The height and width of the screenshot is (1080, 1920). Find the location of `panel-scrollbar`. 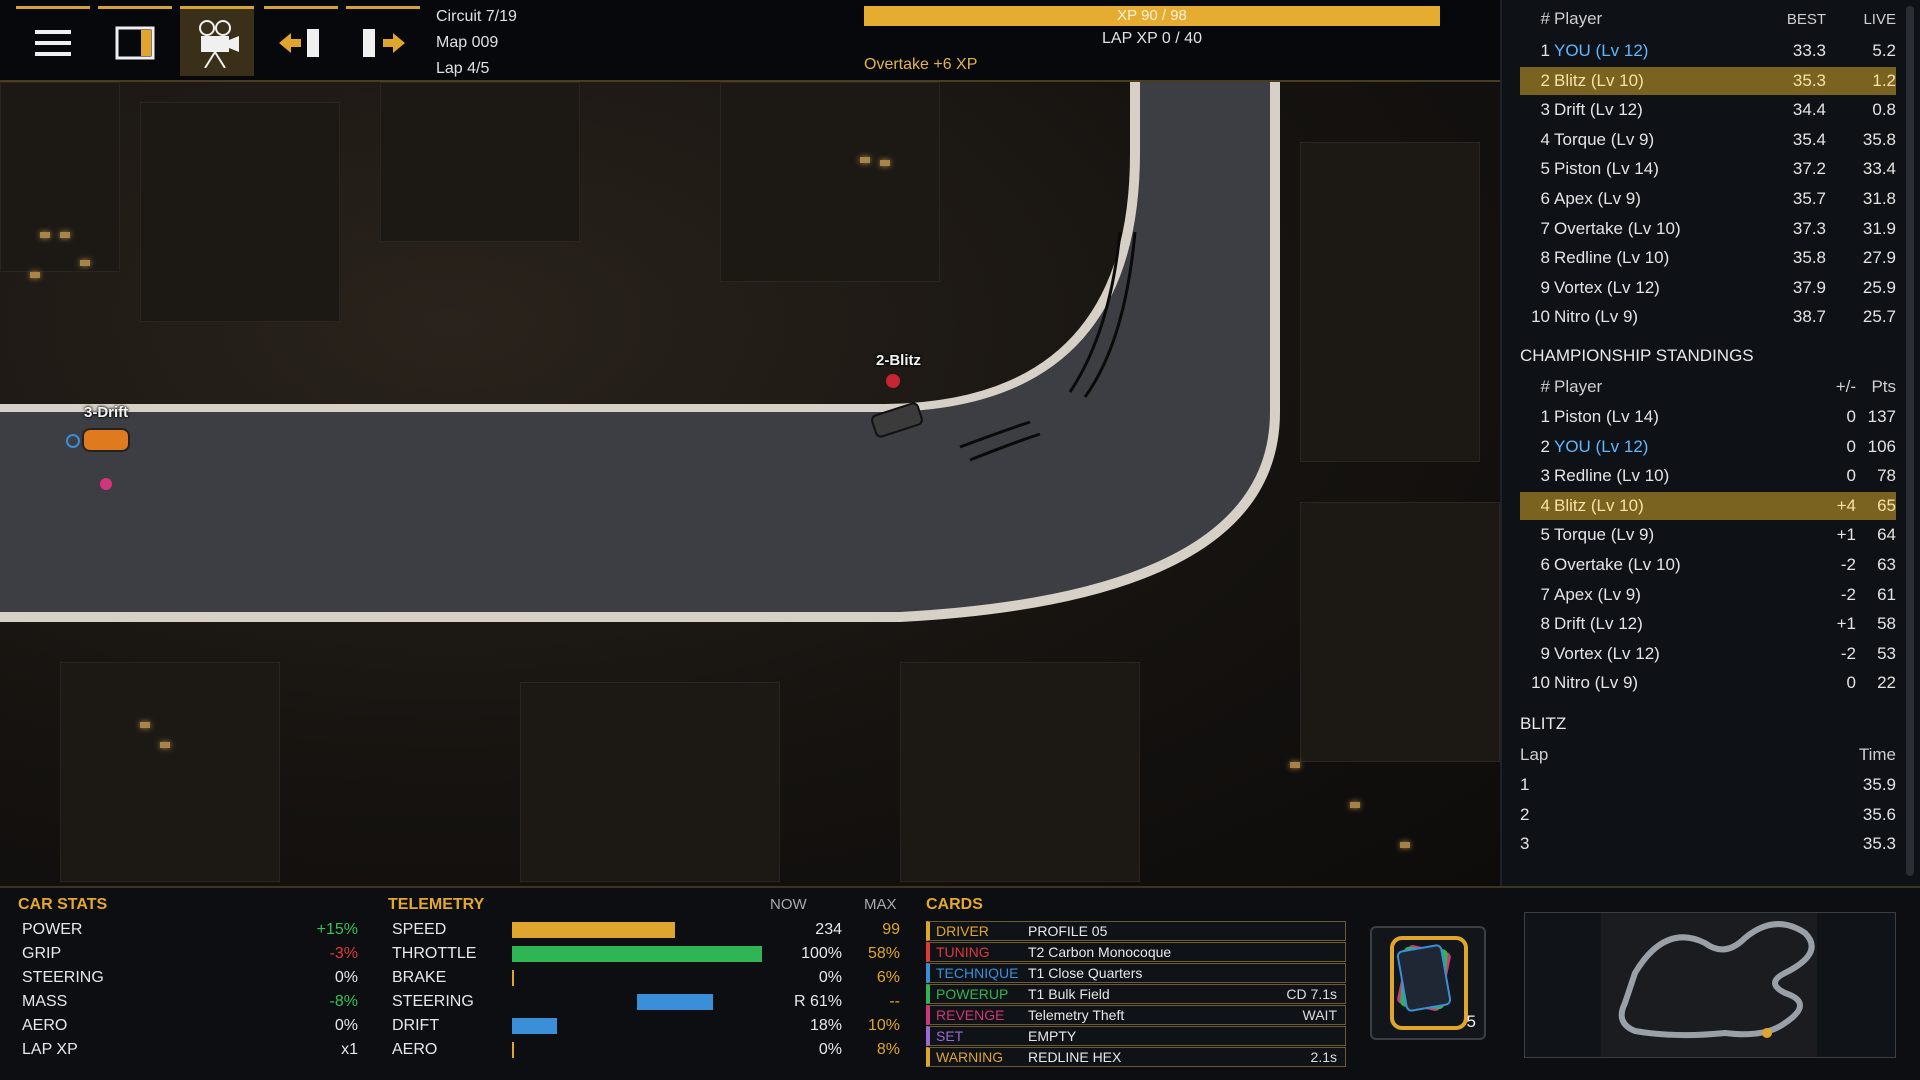

panel-scrollbar is located at coordinates (1910, 441).